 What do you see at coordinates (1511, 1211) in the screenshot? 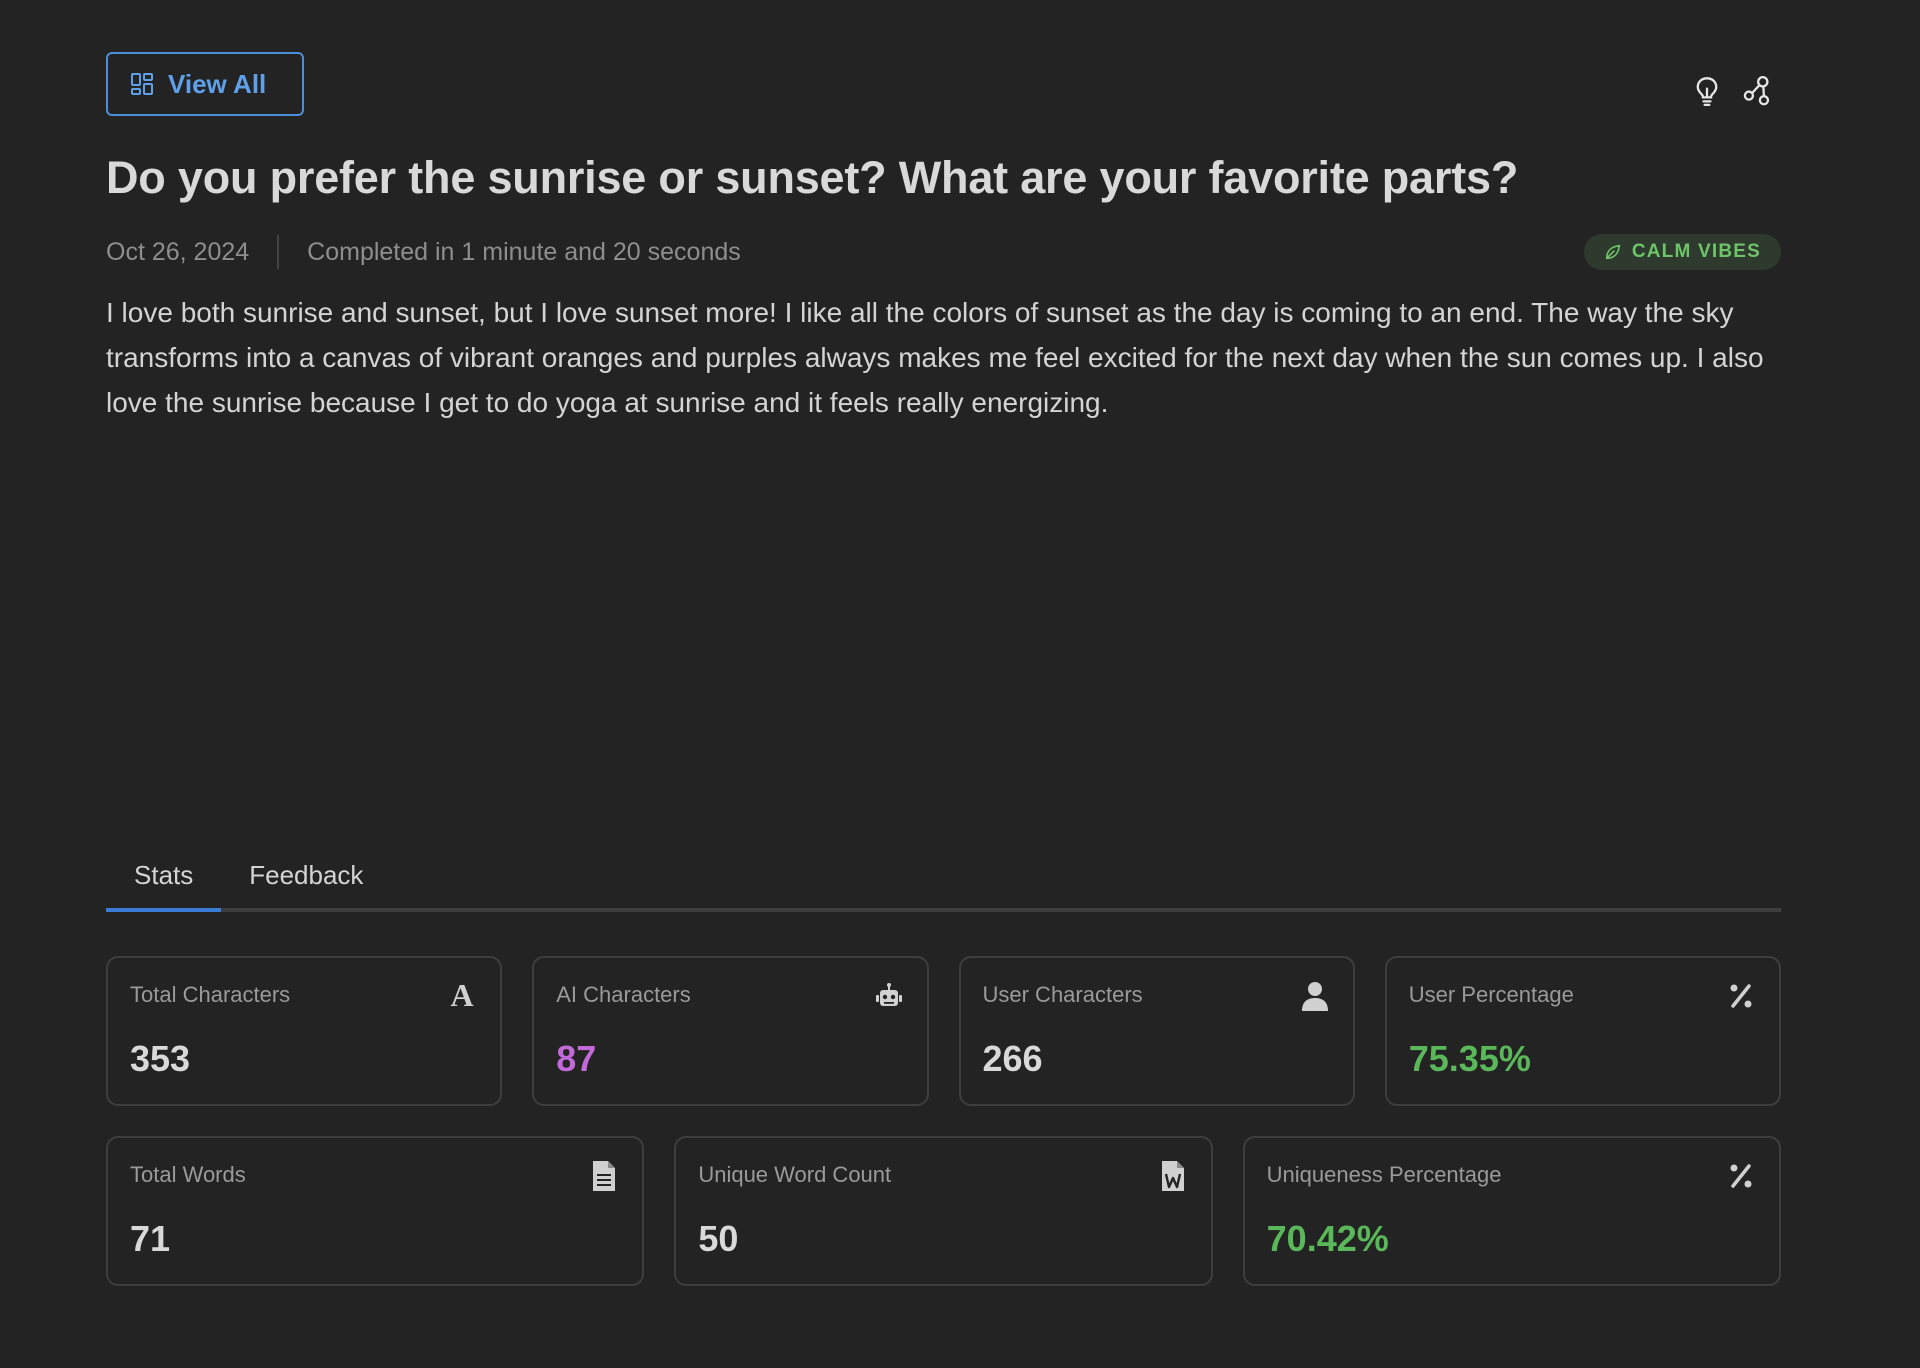
I see `stat-card-uniqueness-percentage: Uniqueness Percentage 70.42%` at bounding box center [1511, 1211].